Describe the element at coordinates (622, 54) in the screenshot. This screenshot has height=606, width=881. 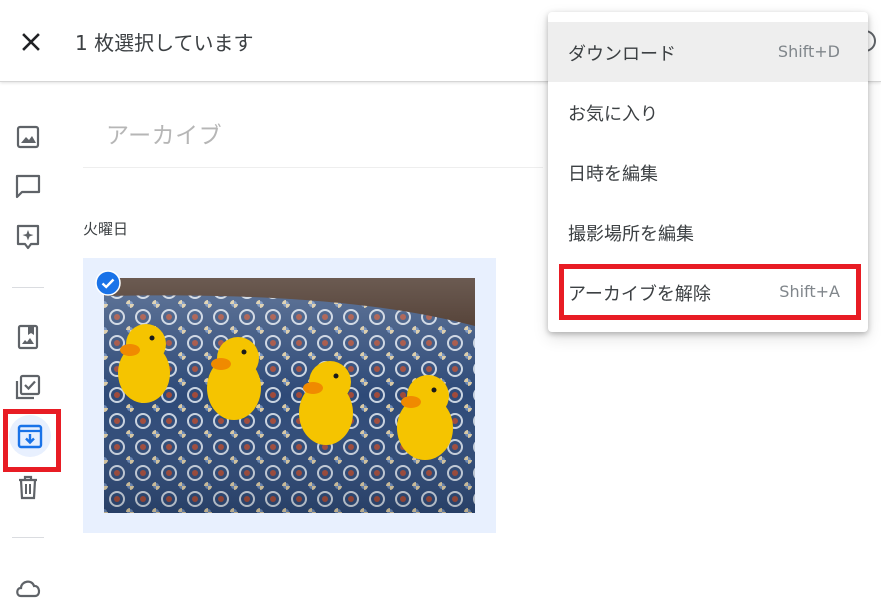
I see `menu-item-label: ダウンロード` at that location.